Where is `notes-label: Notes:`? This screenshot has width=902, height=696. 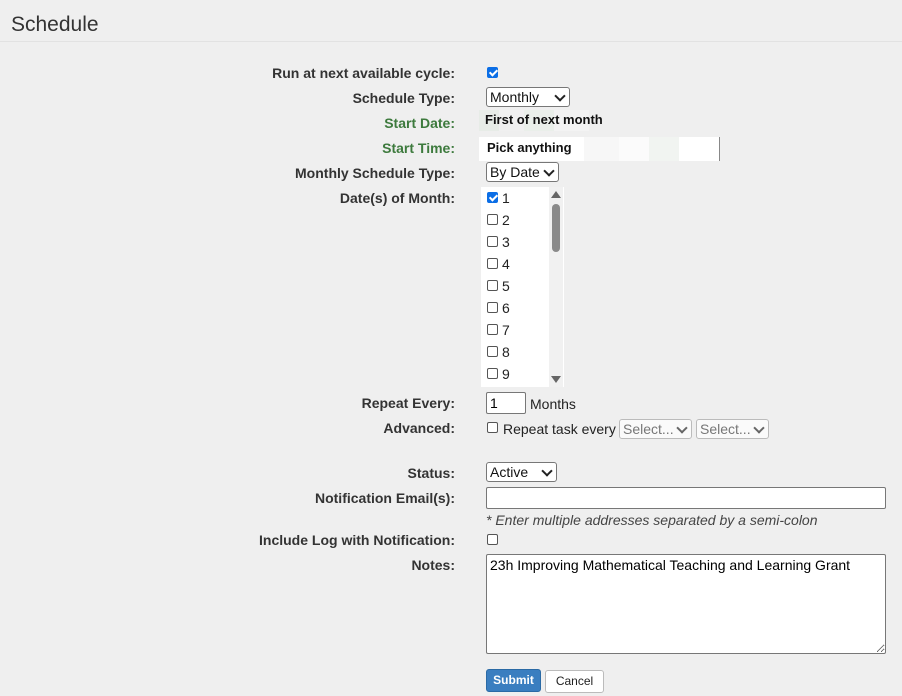
notes-label: Notes: is located at coordinates (433, 565).